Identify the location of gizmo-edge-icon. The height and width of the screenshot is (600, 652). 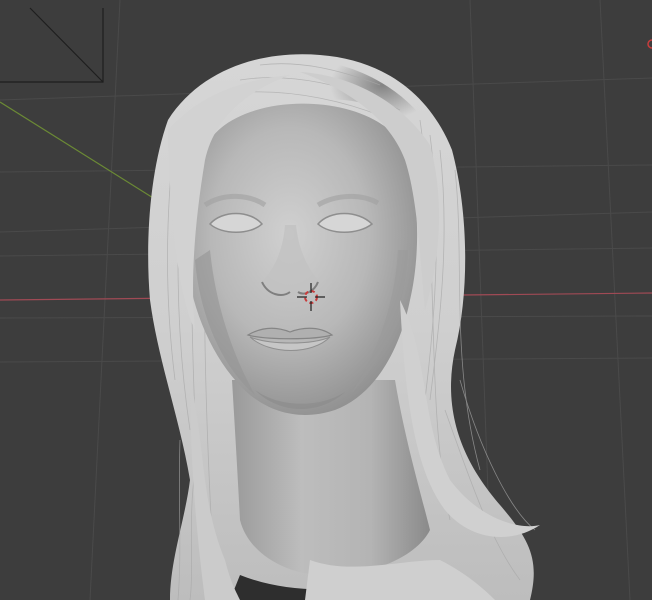
(649, 44).